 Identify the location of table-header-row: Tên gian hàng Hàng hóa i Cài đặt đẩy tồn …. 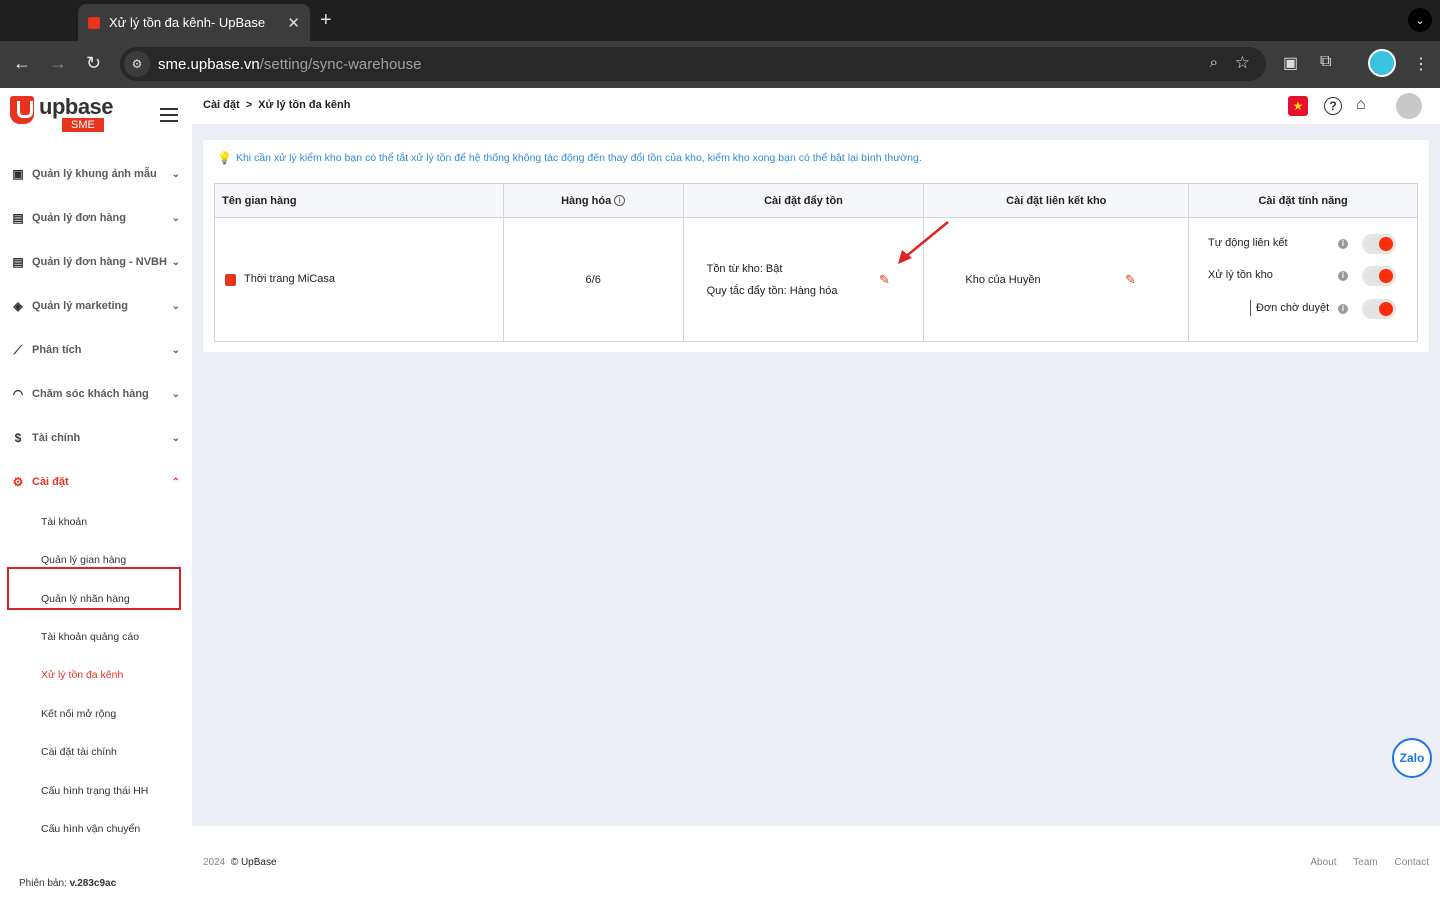
(816, 200).